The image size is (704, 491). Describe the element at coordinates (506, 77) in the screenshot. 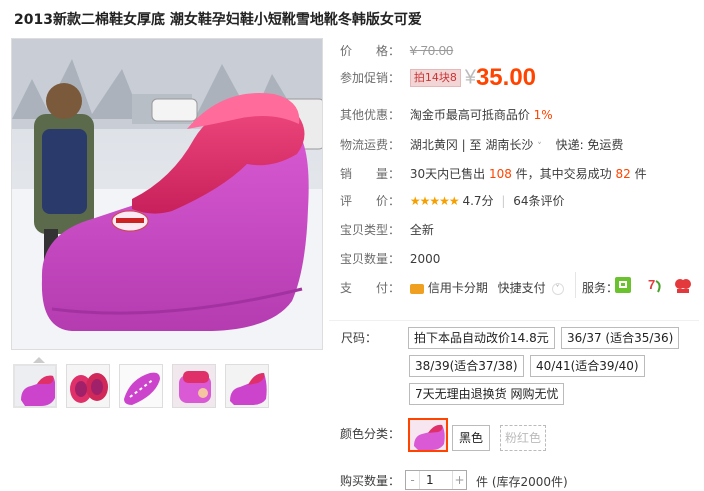

I see `promo-price: 35.00` at that location.